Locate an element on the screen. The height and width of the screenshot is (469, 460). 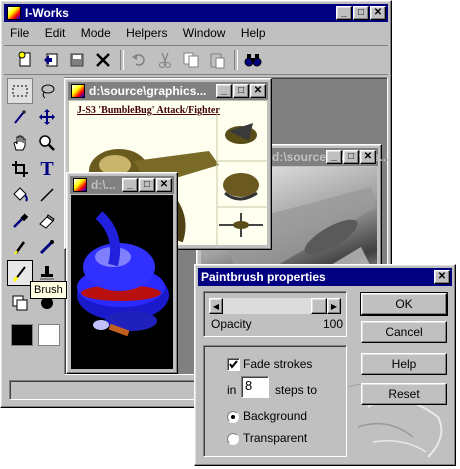
fill-icon is located at coordinates (20, 195).